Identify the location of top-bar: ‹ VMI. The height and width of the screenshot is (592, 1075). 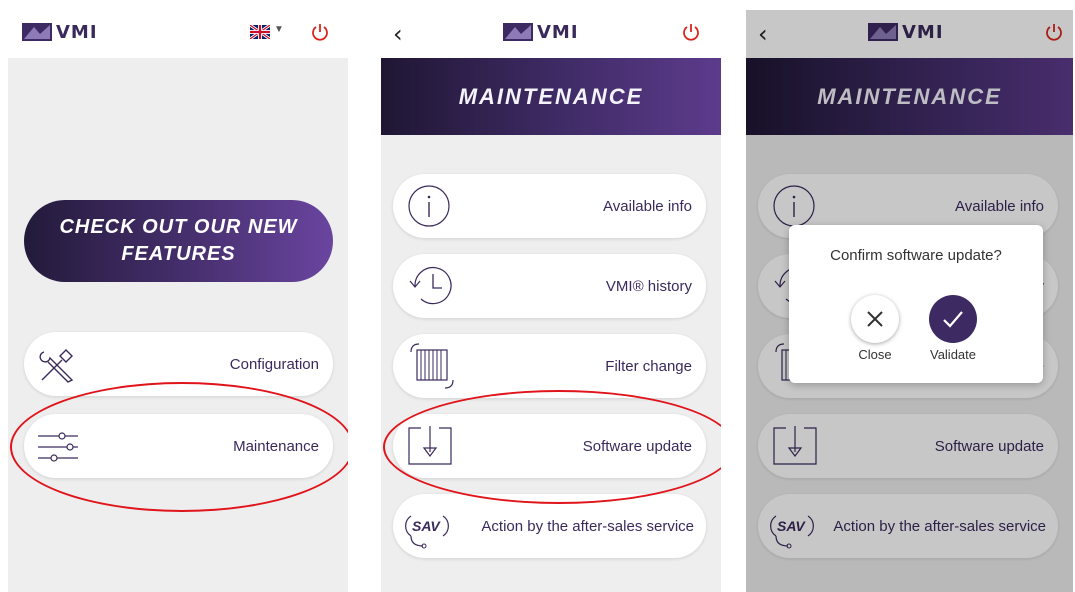
(551, 34).